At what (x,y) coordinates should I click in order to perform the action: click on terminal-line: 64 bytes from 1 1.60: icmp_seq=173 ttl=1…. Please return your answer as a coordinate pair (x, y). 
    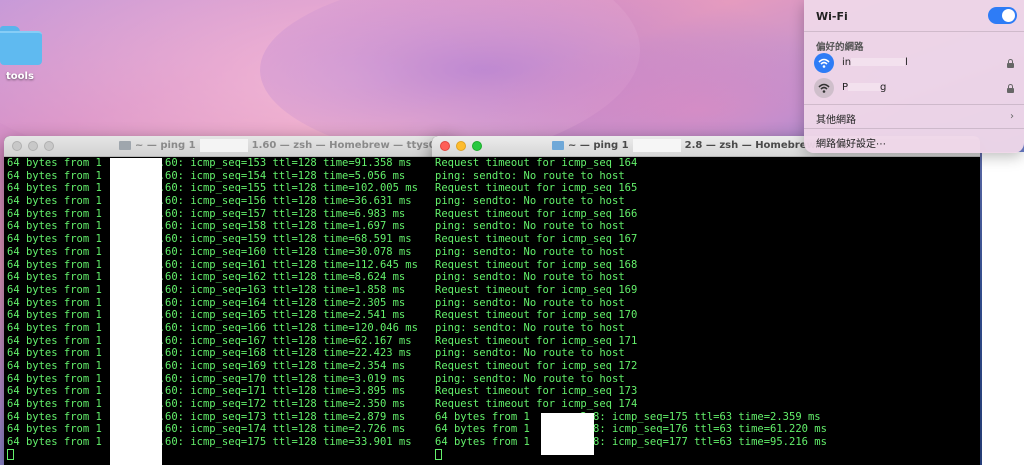
    Looking at the image, I should click on (206, 416).